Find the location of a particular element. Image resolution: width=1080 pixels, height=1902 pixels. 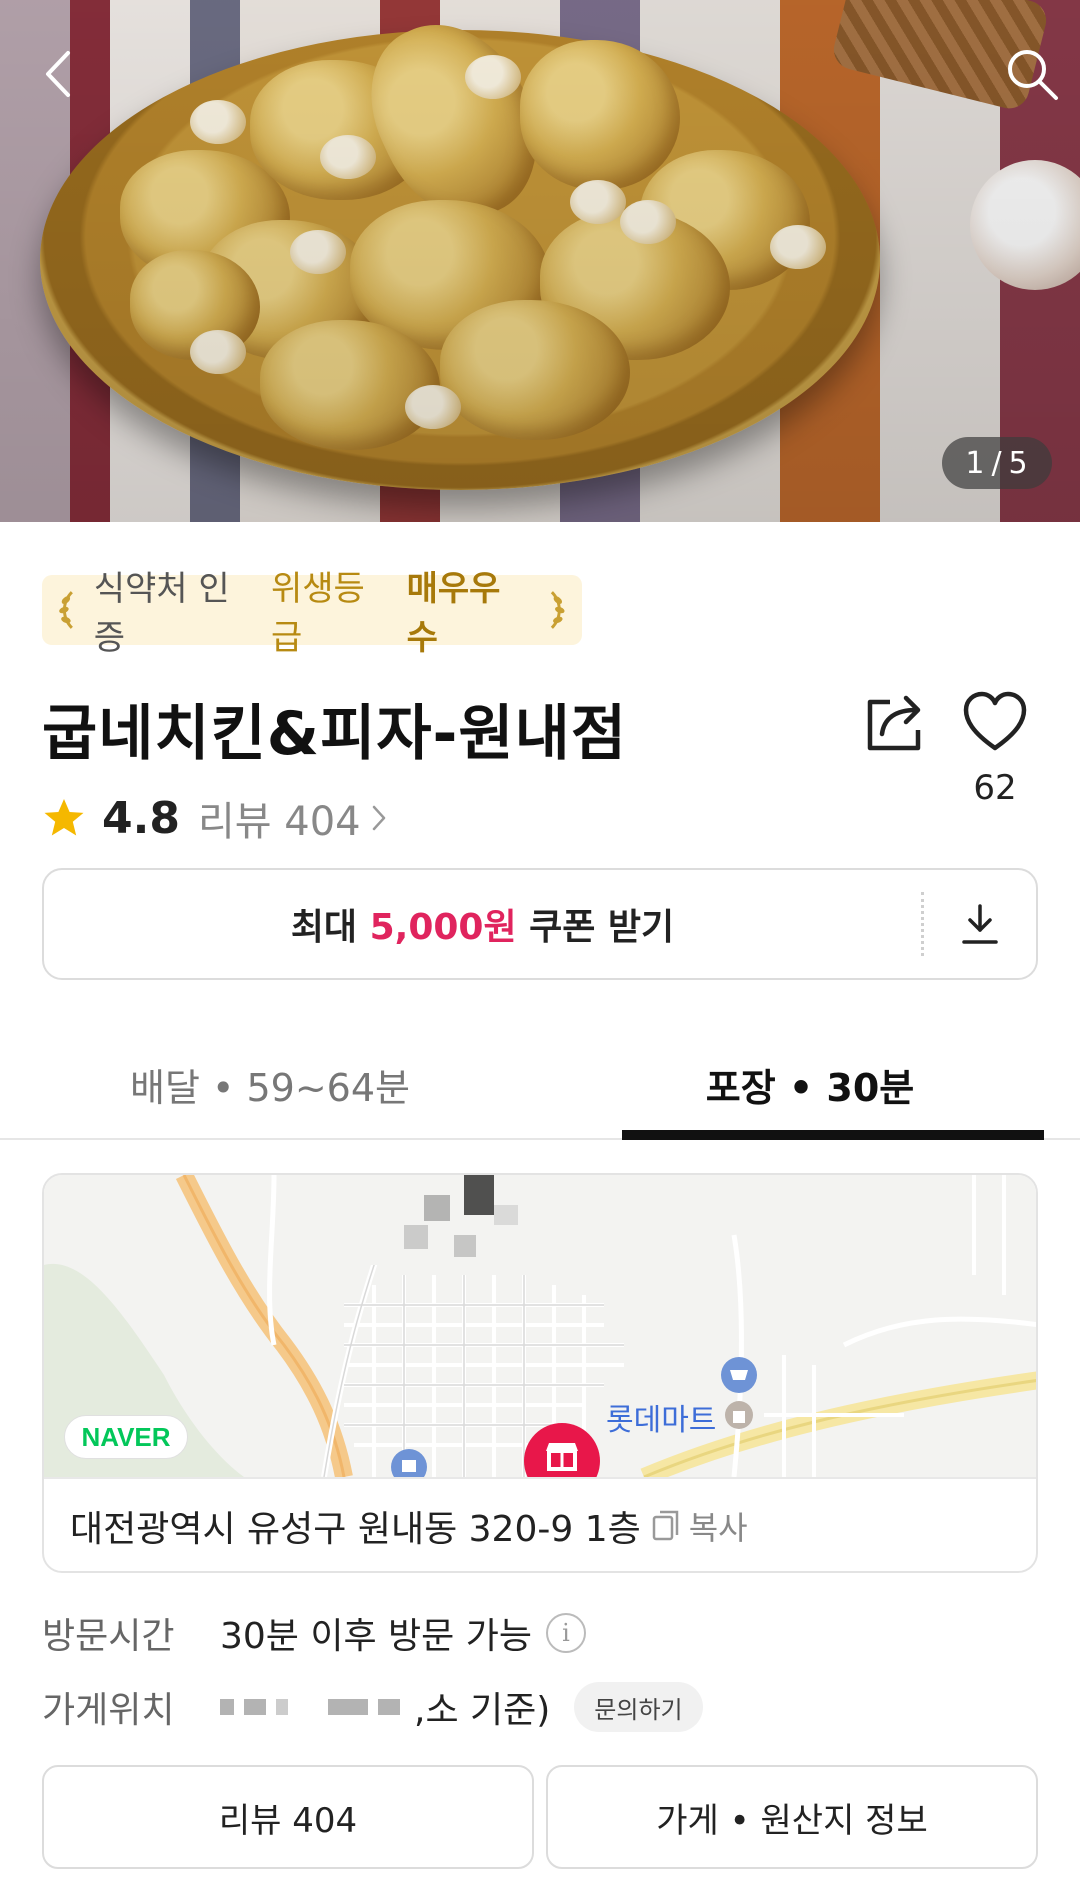

visit-time-value: 30분 이후 방문 가능 is located at coordinates (376, 1636).